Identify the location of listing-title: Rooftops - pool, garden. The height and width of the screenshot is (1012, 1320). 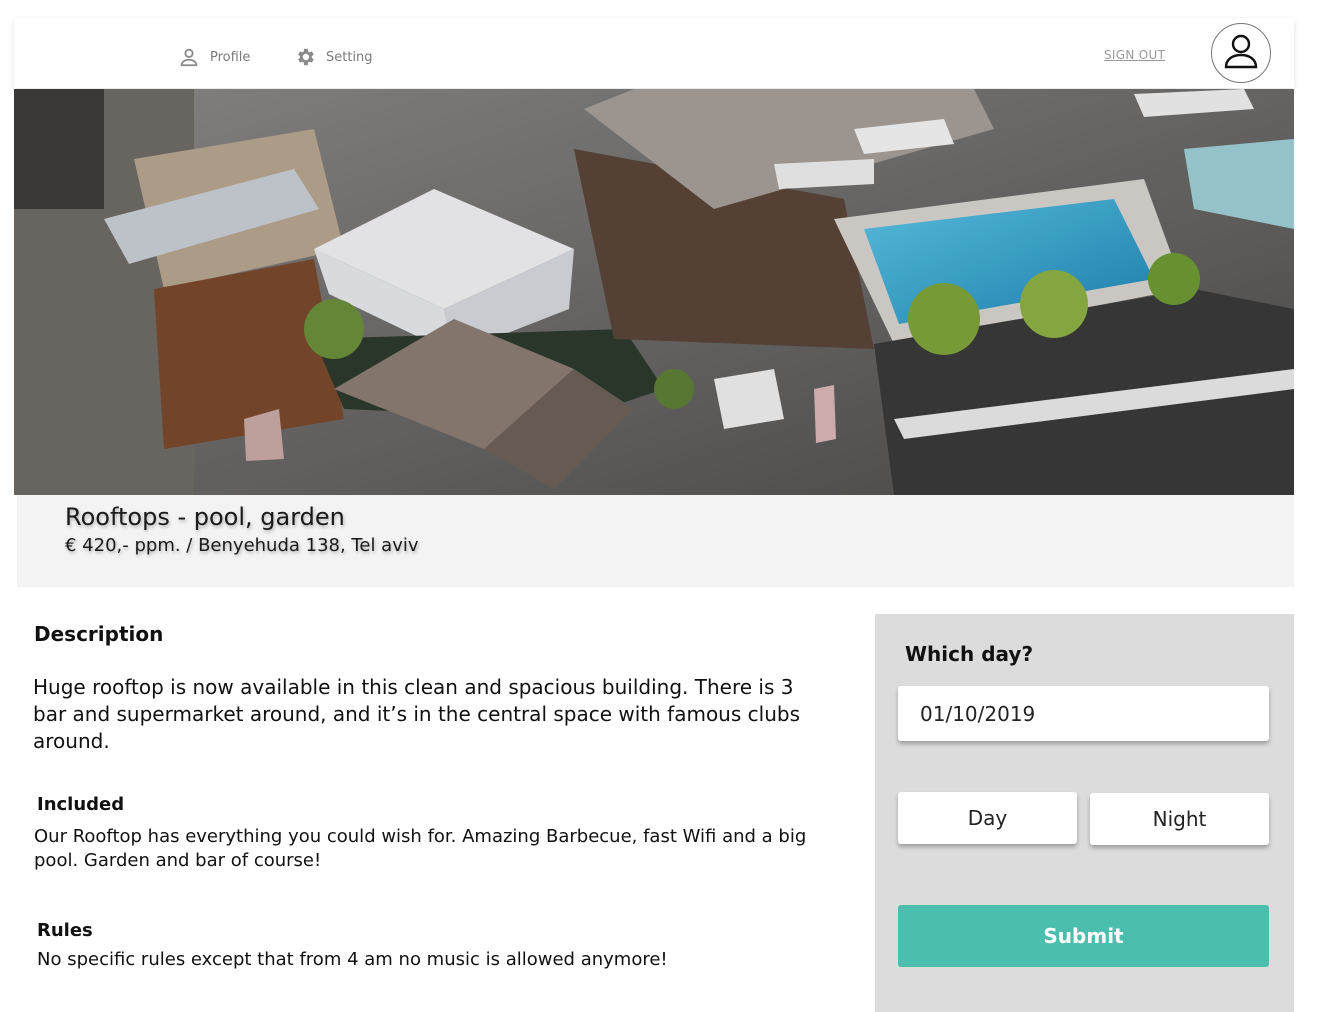
(205, 517).